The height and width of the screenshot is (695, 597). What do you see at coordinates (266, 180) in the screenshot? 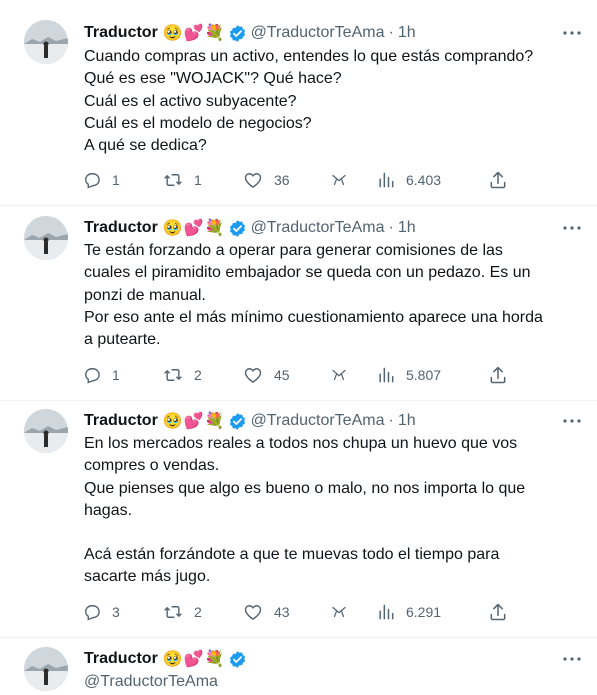
I see `like-button: 36` at bounding box center [266, 180].